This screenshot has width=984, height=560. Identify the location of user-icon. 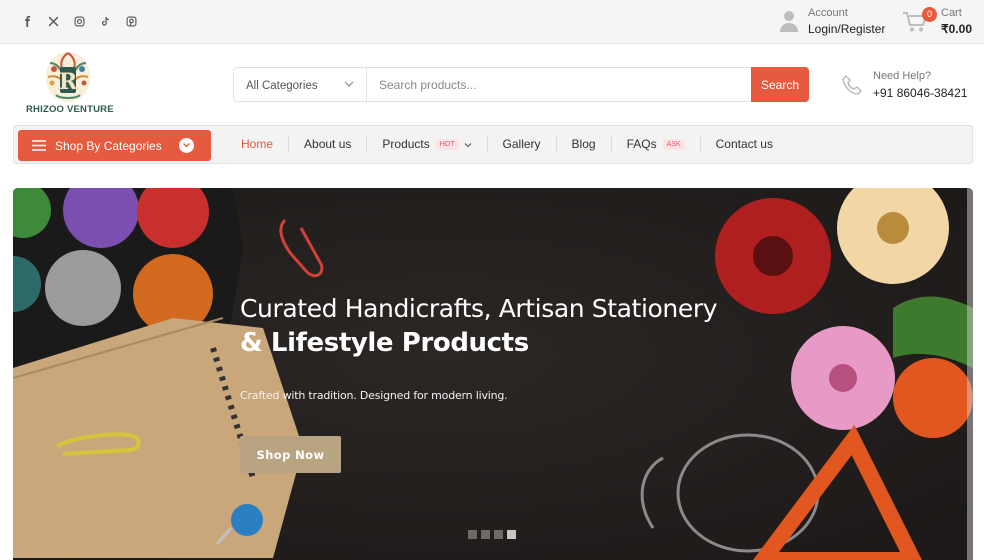
(789, 21).